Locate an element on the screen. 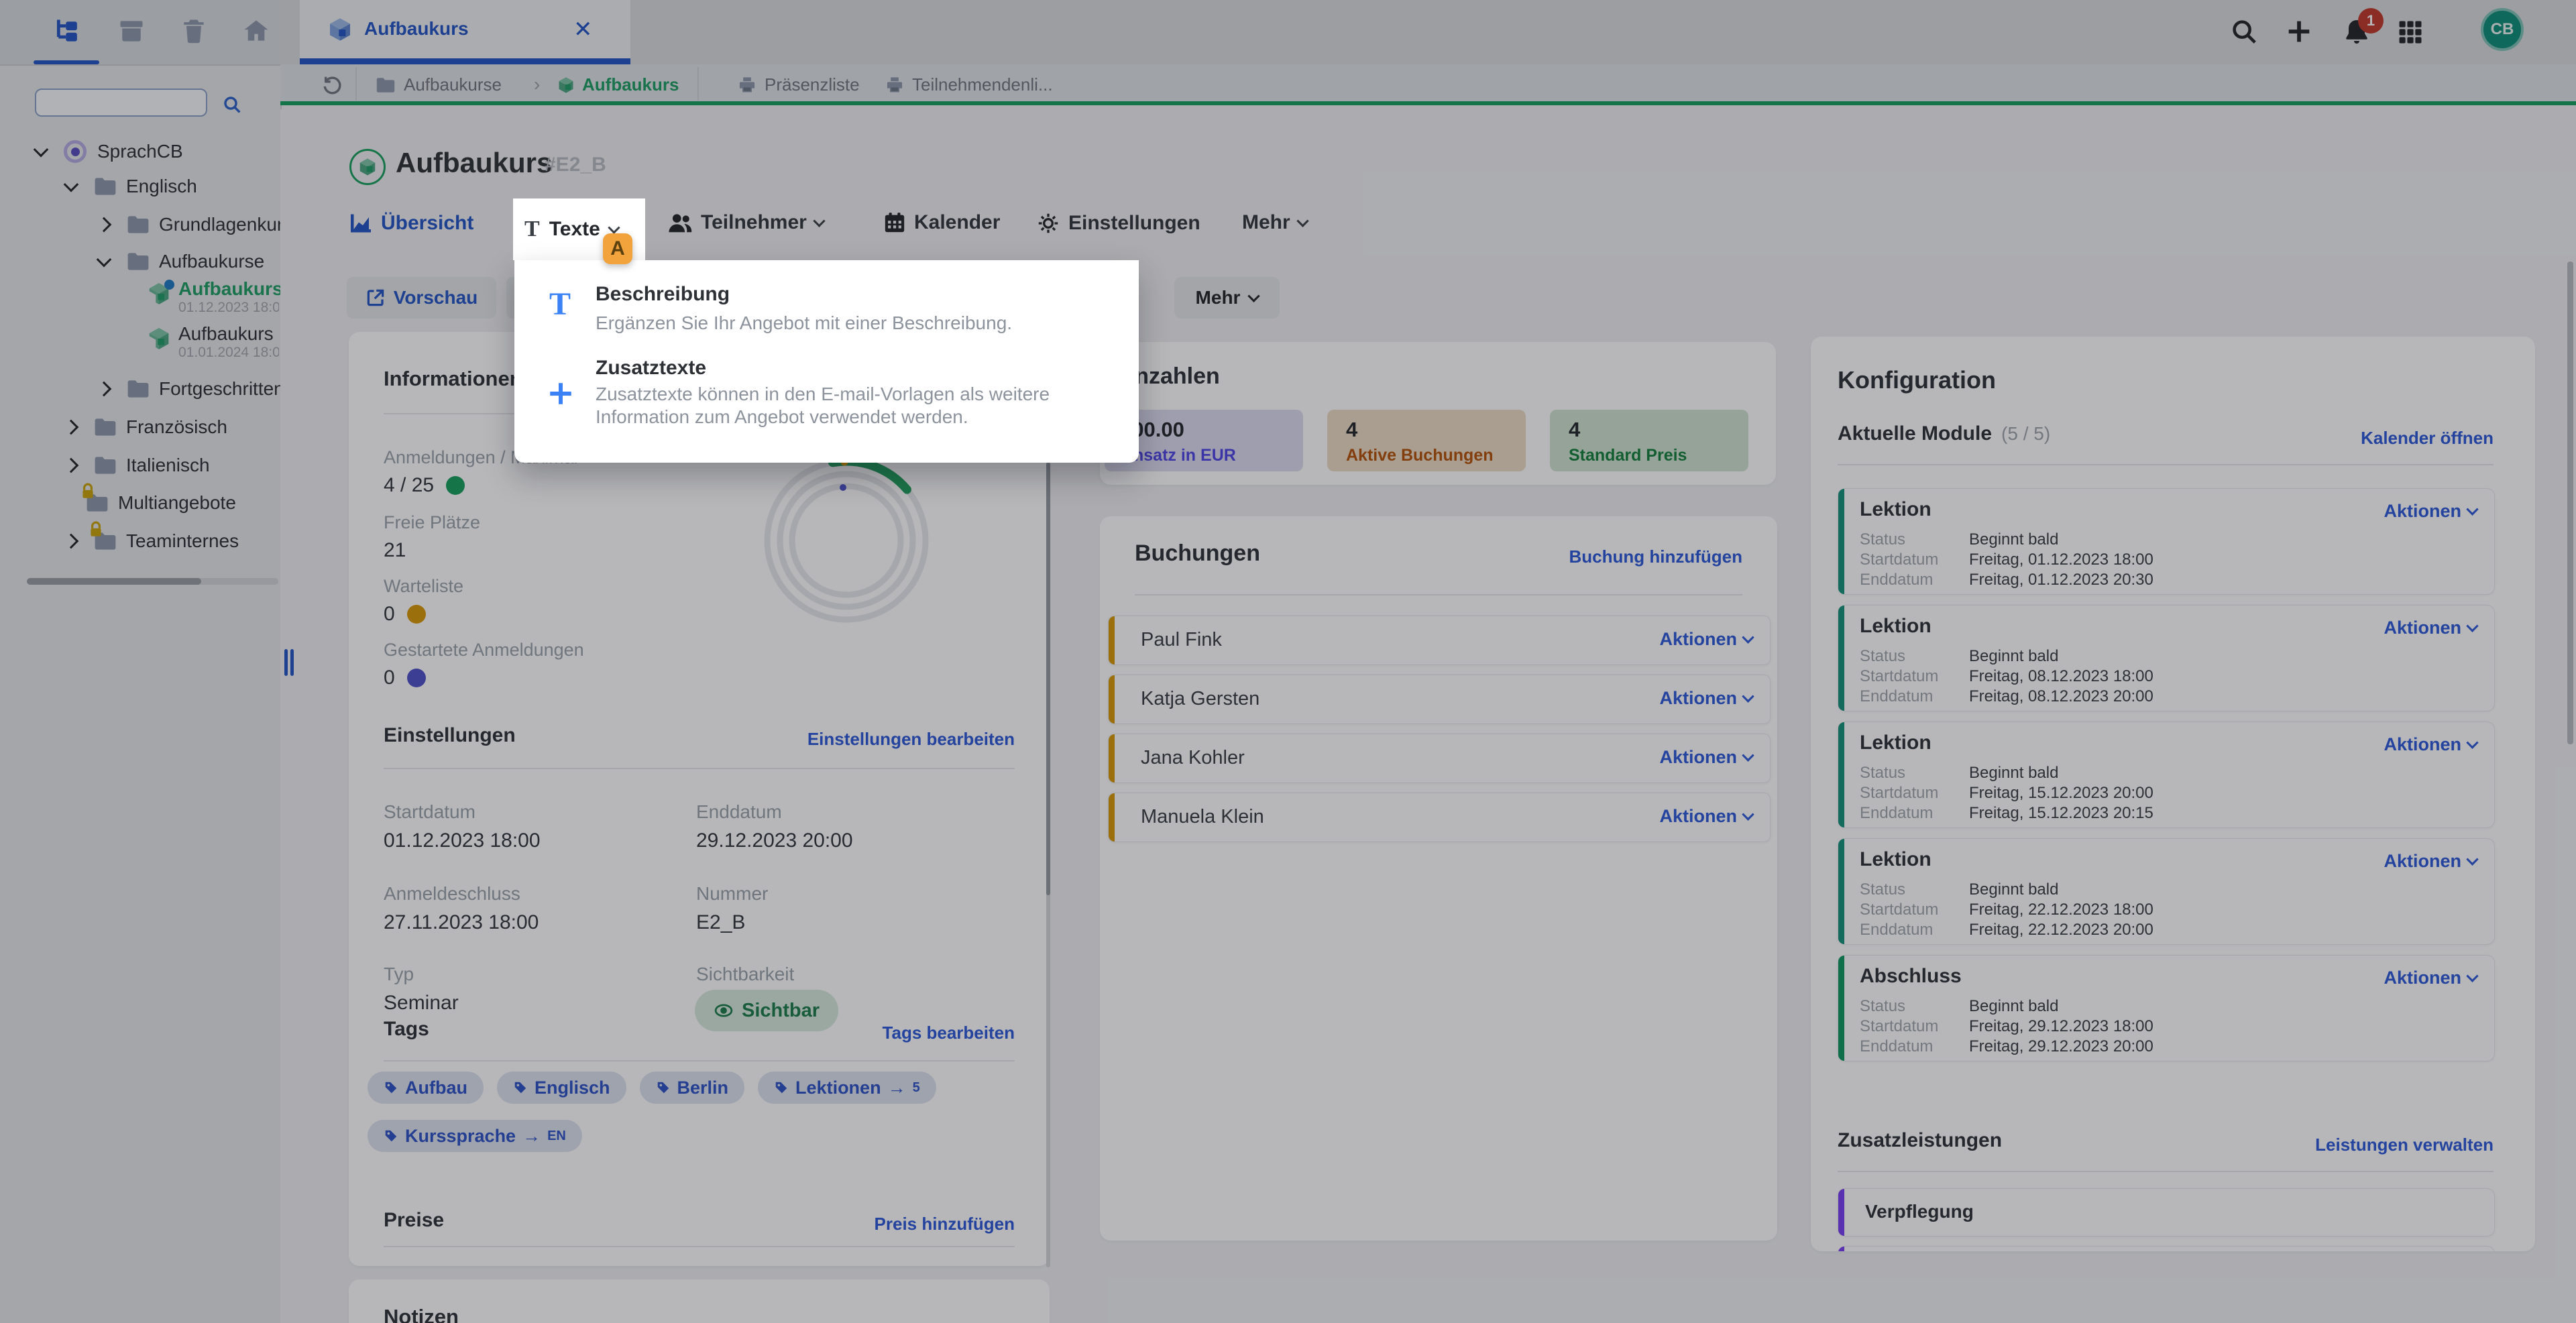  chevron-down-icon is located at coordinates (614, 228).